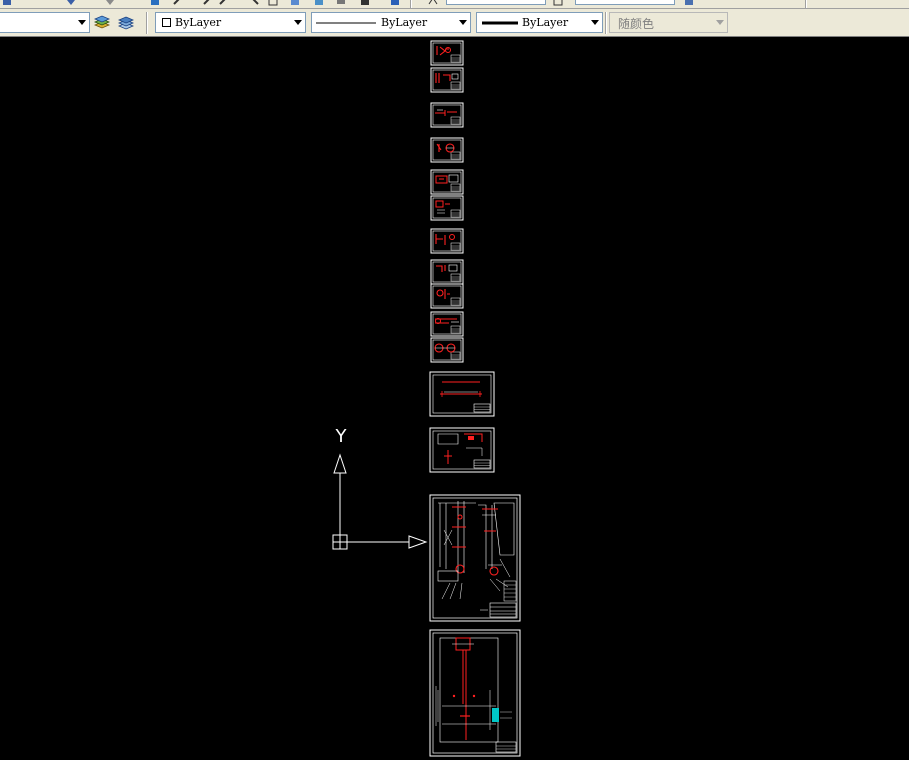 This screenshot has width=909, height=760. What do you see at coordinates (341, 436) in the screenshot?
I see `ucs-y-axis-label: Y` at bounding box center [341, 436].